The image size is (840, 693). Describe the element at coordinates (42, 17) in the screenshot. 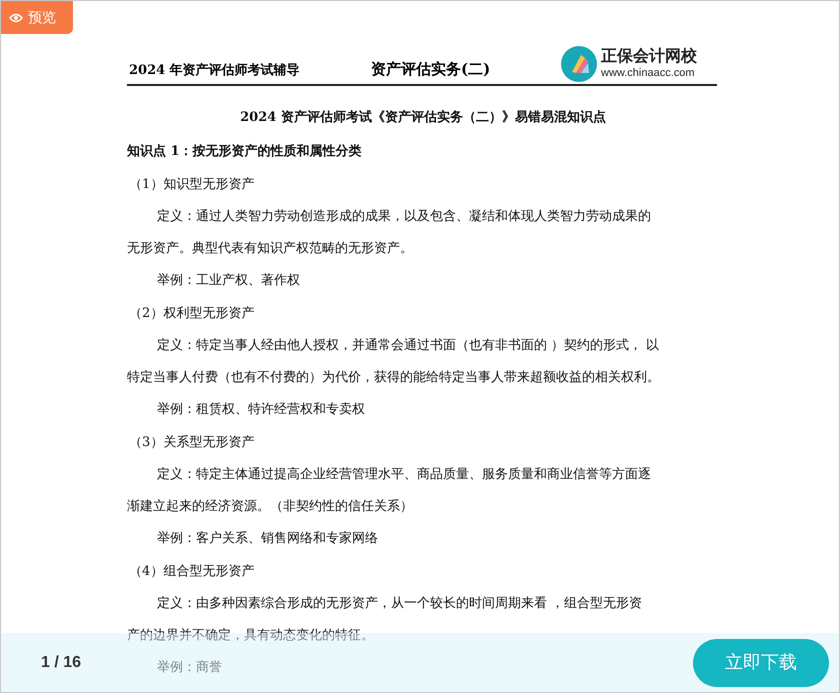

I see `preview-label: 预览` at that location.